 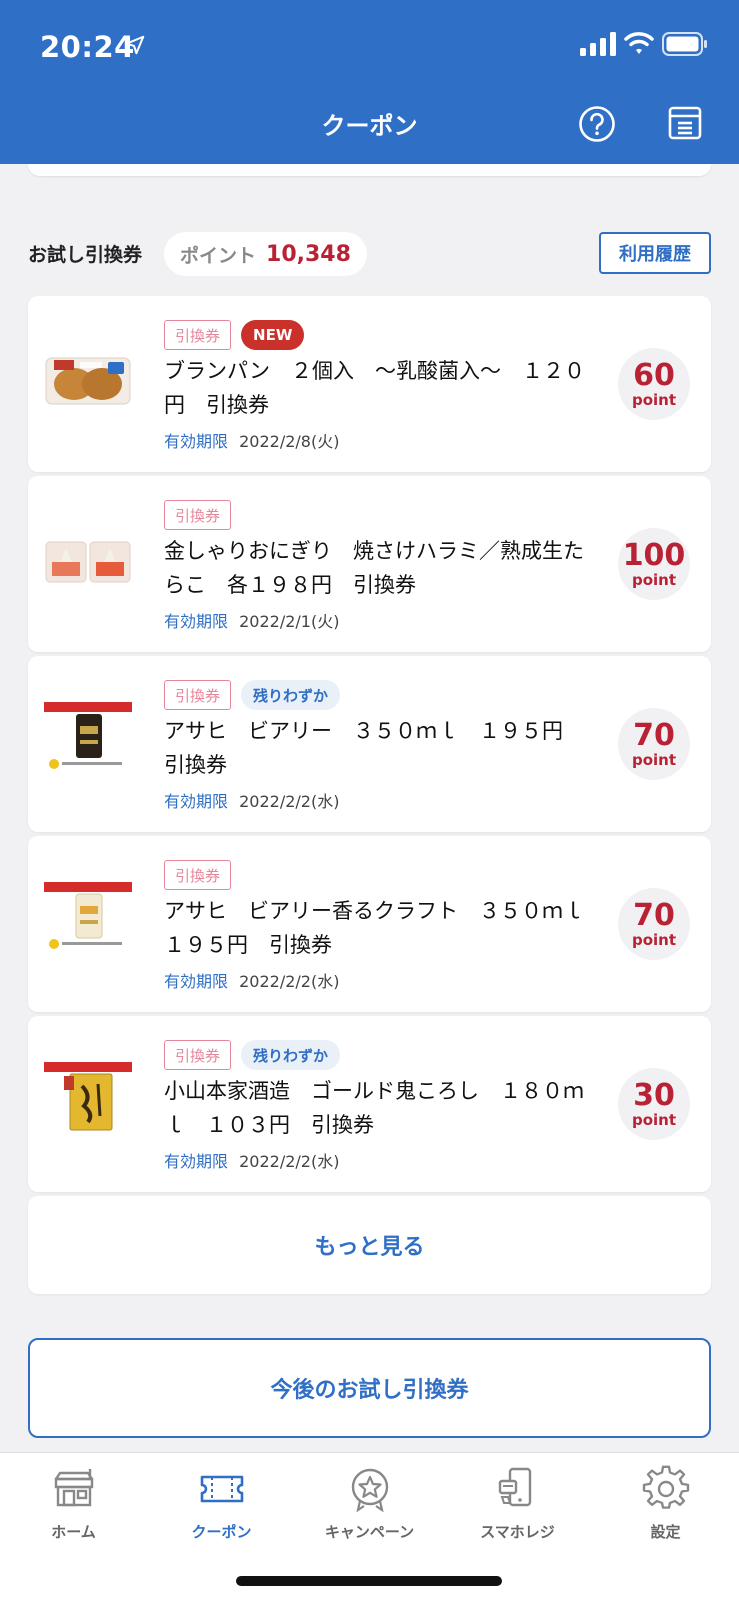 I want to click on wifi-icon, so click(x=639, y=43).